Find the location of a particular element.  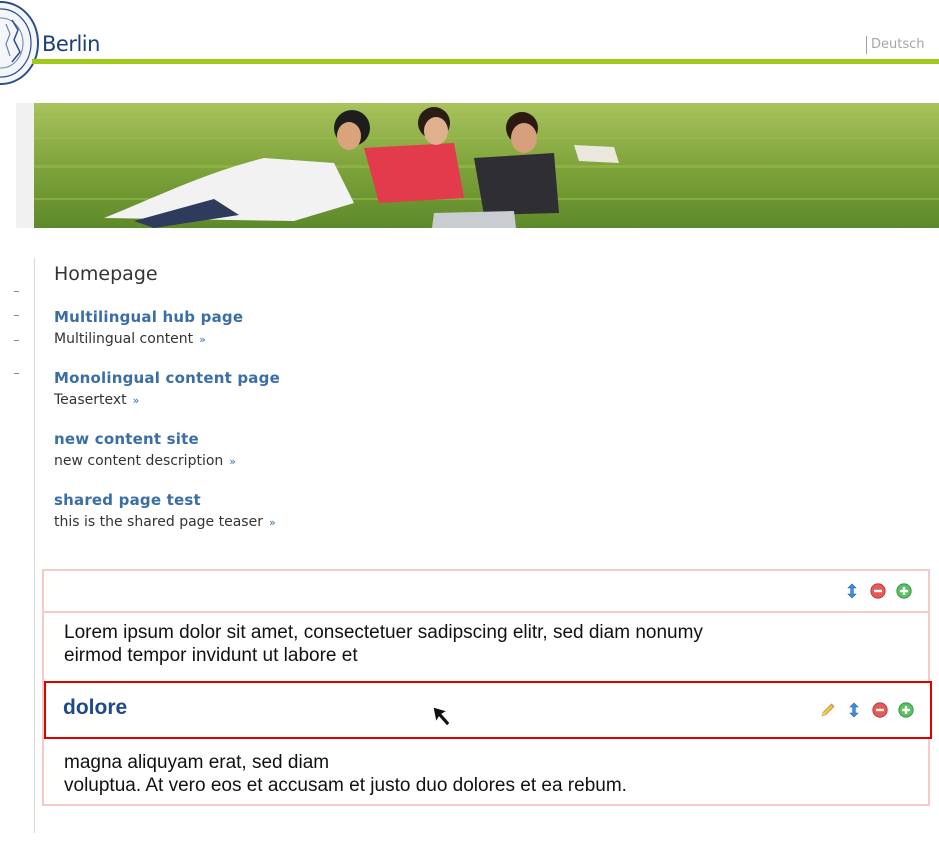

language-switch-link: Deutsch is located at coordinates (895, 45).